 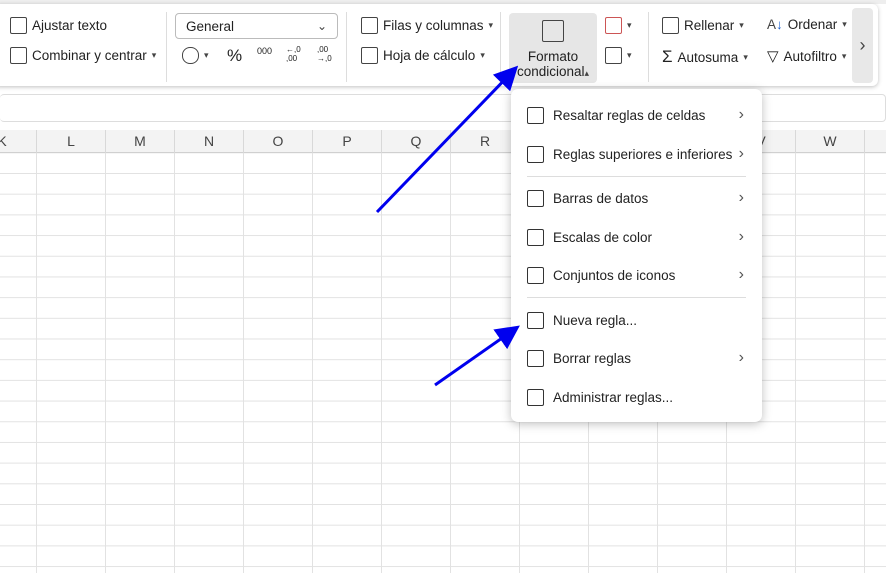 I want to click on fill-button: Rellenar ▾, so click(x=703, y=25).